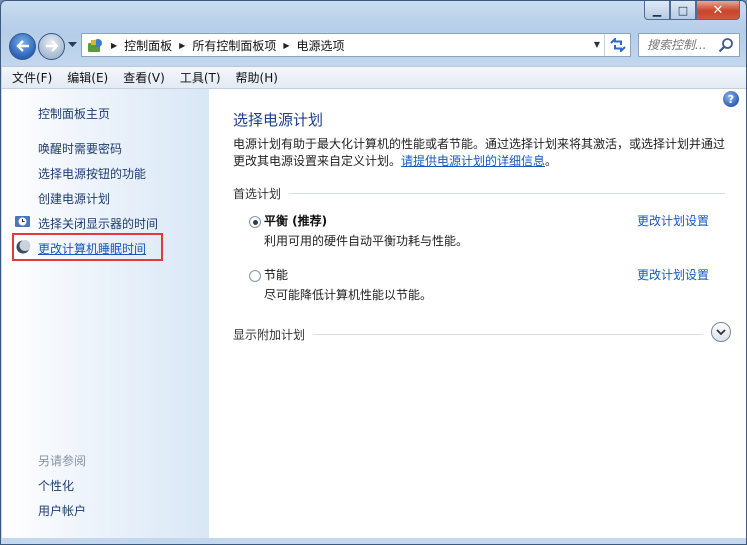 The width and height of the screenshot is (747, 545). What do you see at coordinates (255, 222) in the screenshot?
I see `plan-balanced-radio` at bounding box center [255, 222].